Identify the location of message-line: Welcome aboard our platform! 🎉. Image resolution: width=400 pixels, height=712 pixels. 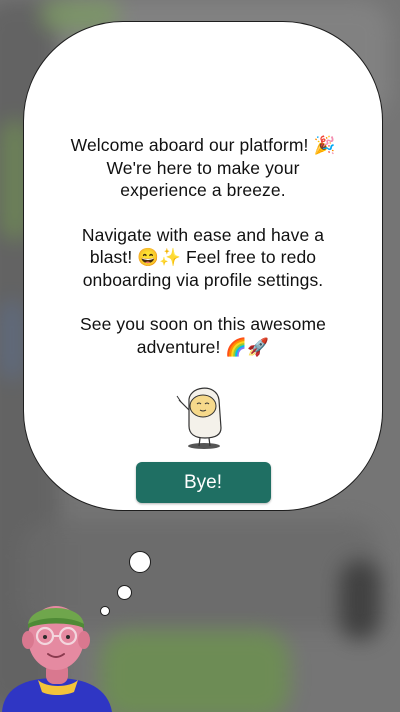
(203, 145).